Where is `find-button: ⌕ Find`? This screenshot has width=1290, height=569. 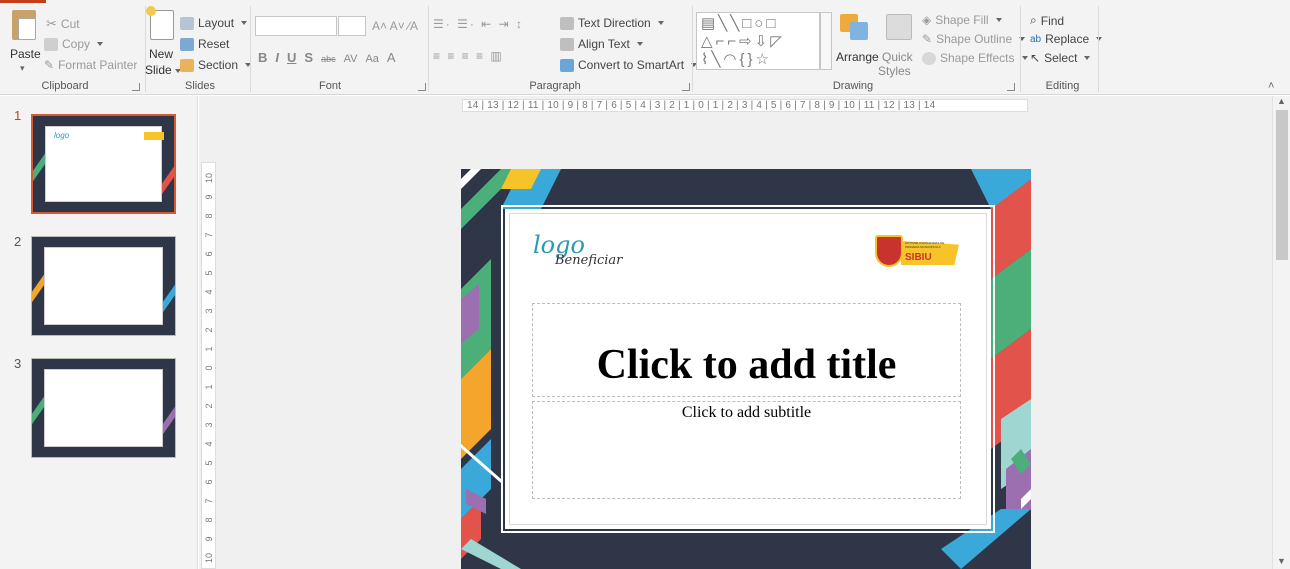 find-button: ⌕ Find is located at coordinates (1047, 20).